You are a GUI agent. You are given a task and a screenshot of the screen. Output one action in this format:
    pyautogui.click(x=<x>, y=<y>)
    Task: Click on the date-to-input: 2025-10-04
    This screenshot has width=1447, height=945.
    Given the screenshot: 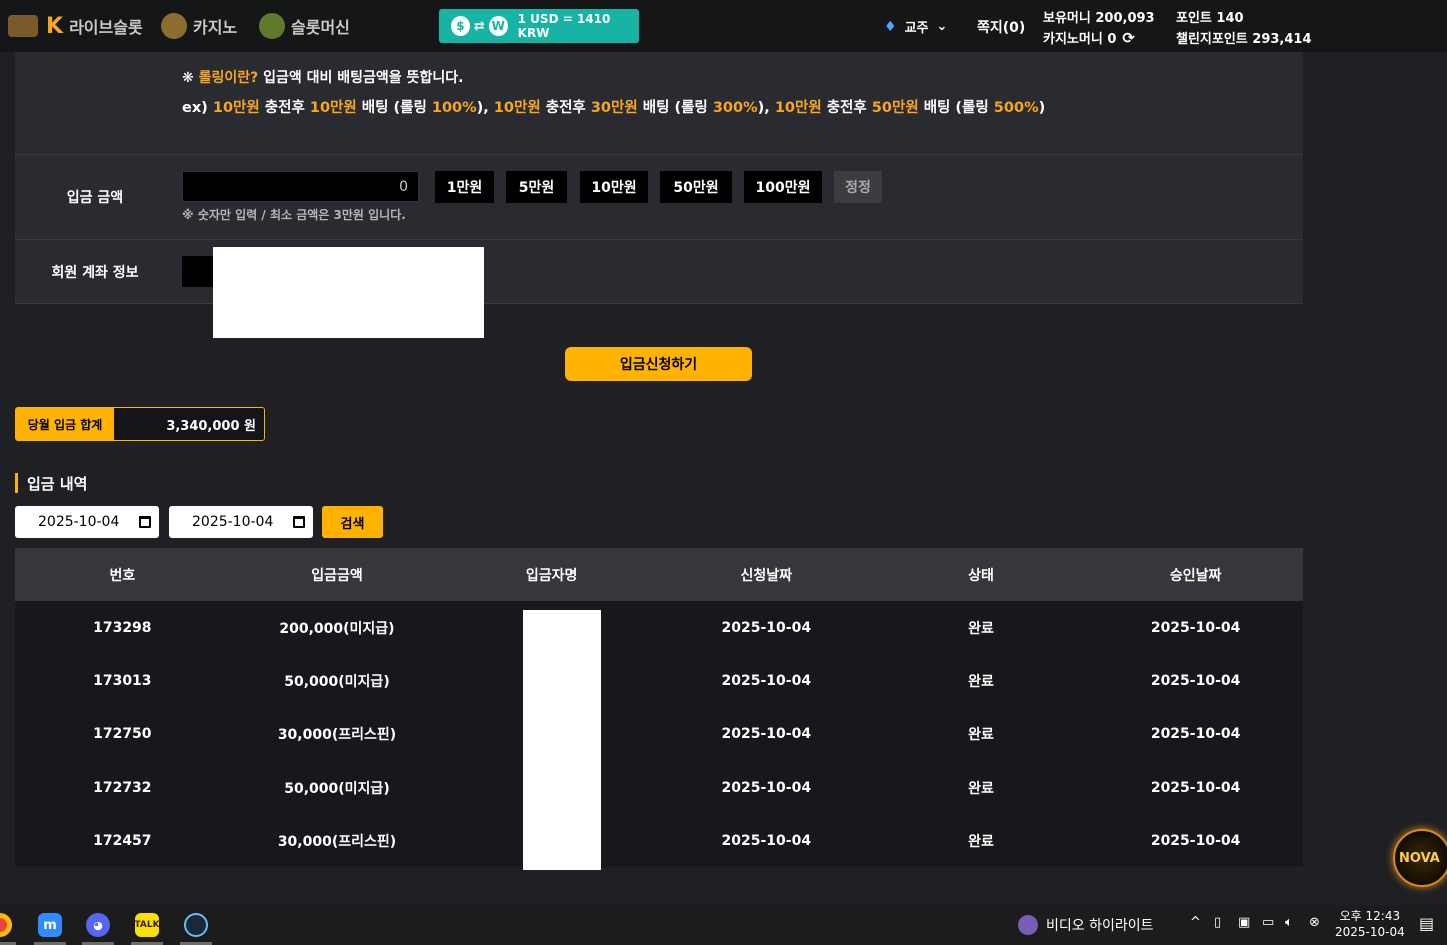 What is the action you would take?
    pyautogui.click(x=241, y=522)
    